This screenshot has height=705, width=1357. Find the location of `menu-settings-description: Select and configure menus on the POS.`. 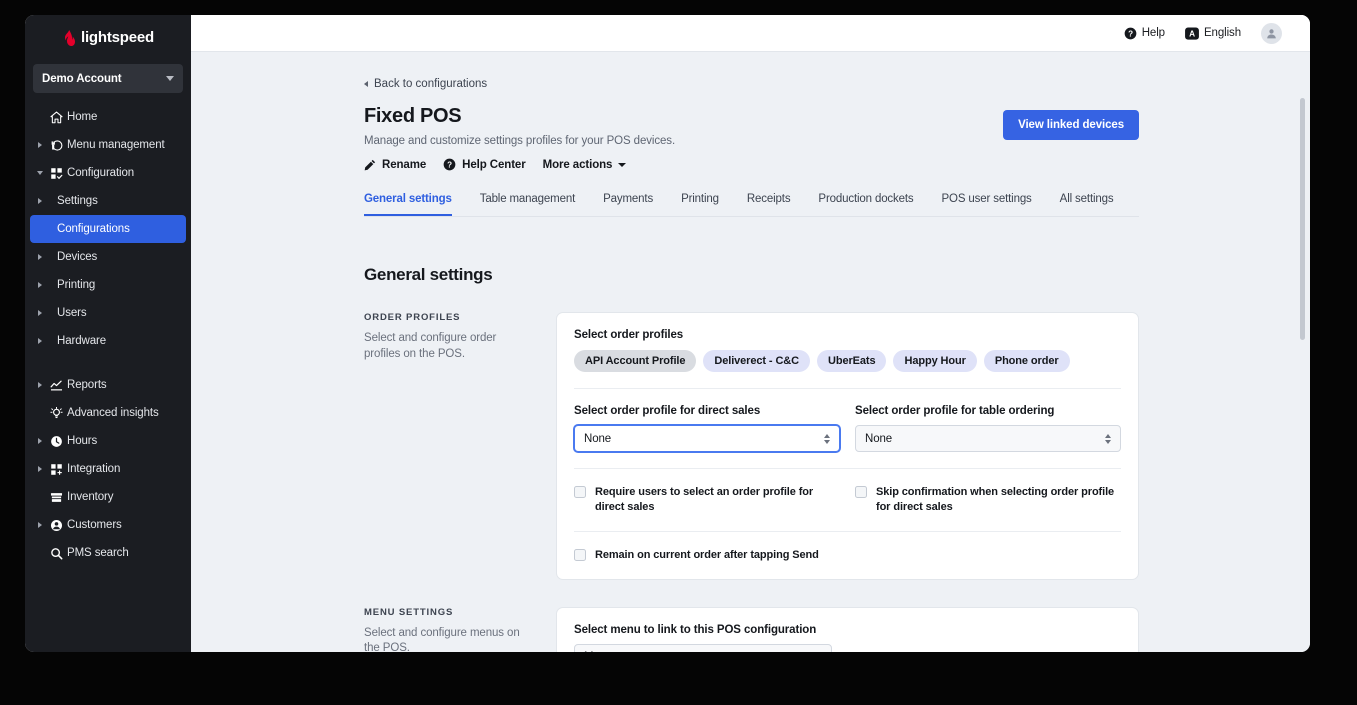

menu-settings-description: Select and configure menus on the POS. is located at coordinates (442, 639).